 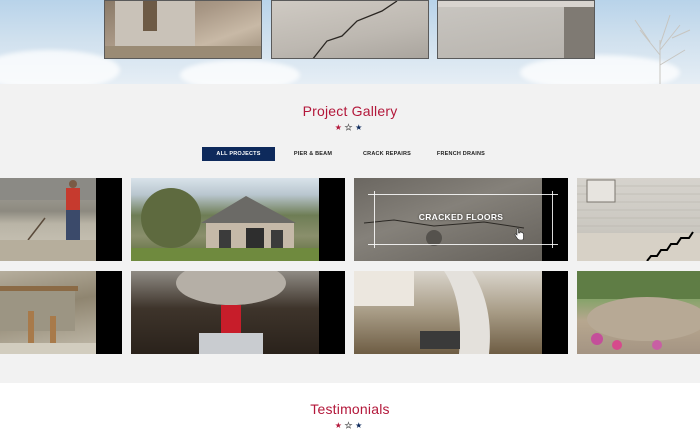 I want to click on tab-pier-beam: PIER & BEAM, so click(x=313, y=154).